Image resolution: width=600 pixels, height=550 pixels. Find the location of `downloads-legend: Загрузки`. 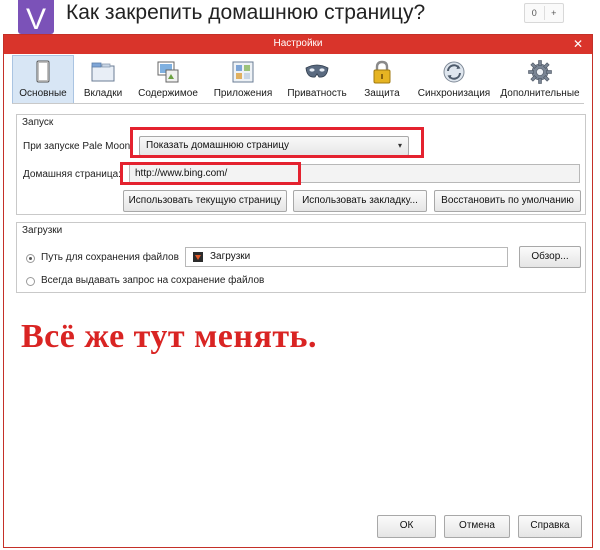

downloads-legend: Загрузки is located at coordinates (42, 230).